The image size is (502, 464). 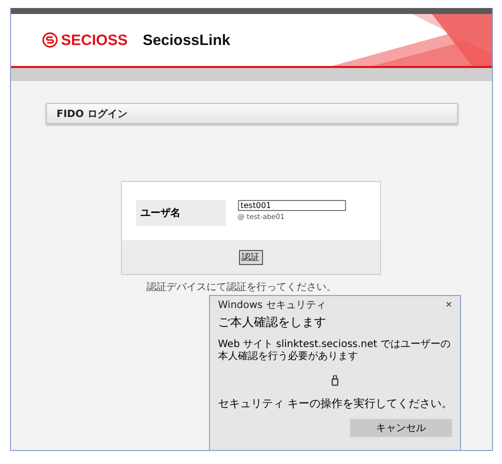 I want to click on dialog-heading: ご本人確認をします, so click(x=272, y=322).